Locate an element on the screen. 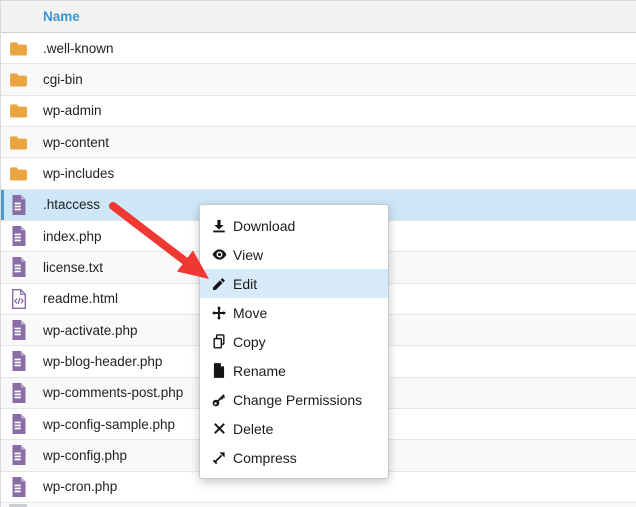 Image resolution: width=636 pixels, height=507 pixels. context-menu-item-edit: Edit is located at coordinates (294, 283).